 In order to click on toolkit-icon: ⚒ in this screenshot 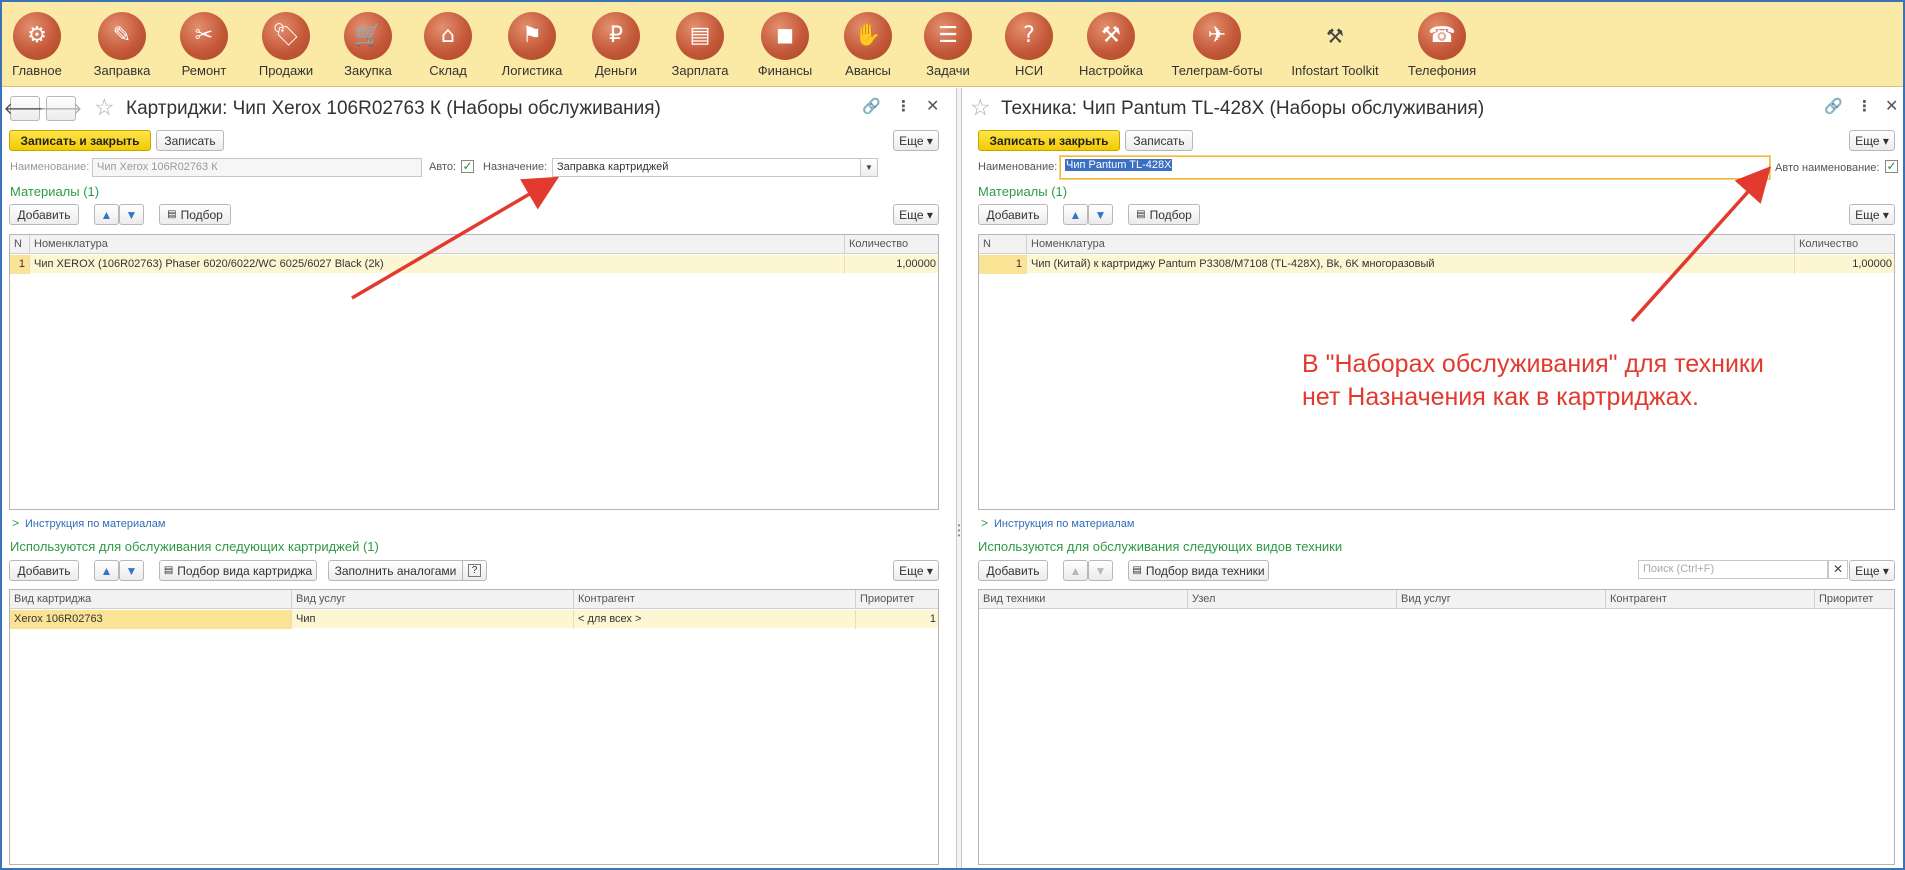, I will do `click(1335, 36)`.